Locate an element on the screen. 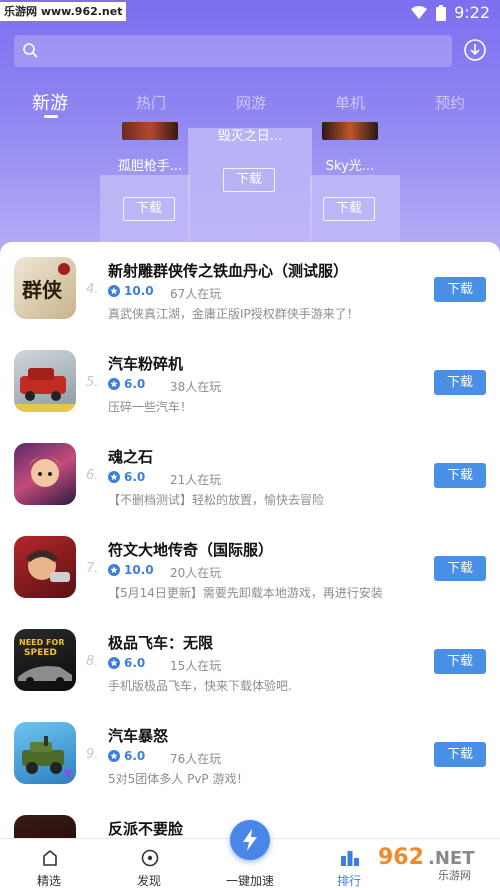 Image resolution: width=500 pixels, height=888 pixels. discover-icon is located at coordinates (150, 858).